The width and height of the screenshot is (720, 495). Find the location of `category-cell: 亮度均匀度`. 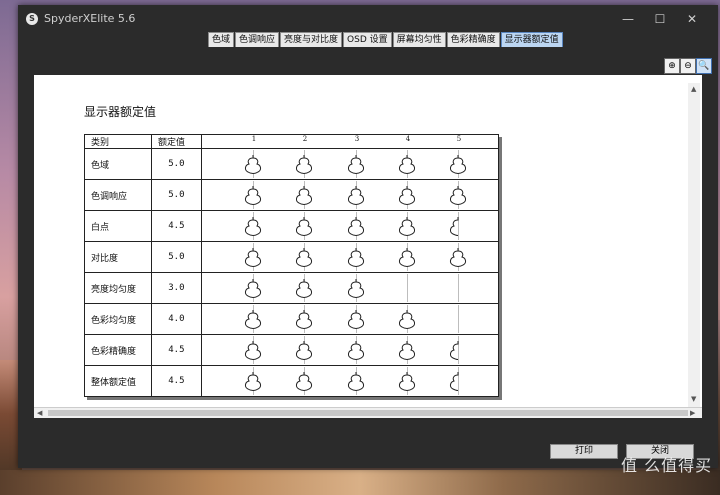

category-cell: 亮度均匀度 is located at coordinates (118, 288).